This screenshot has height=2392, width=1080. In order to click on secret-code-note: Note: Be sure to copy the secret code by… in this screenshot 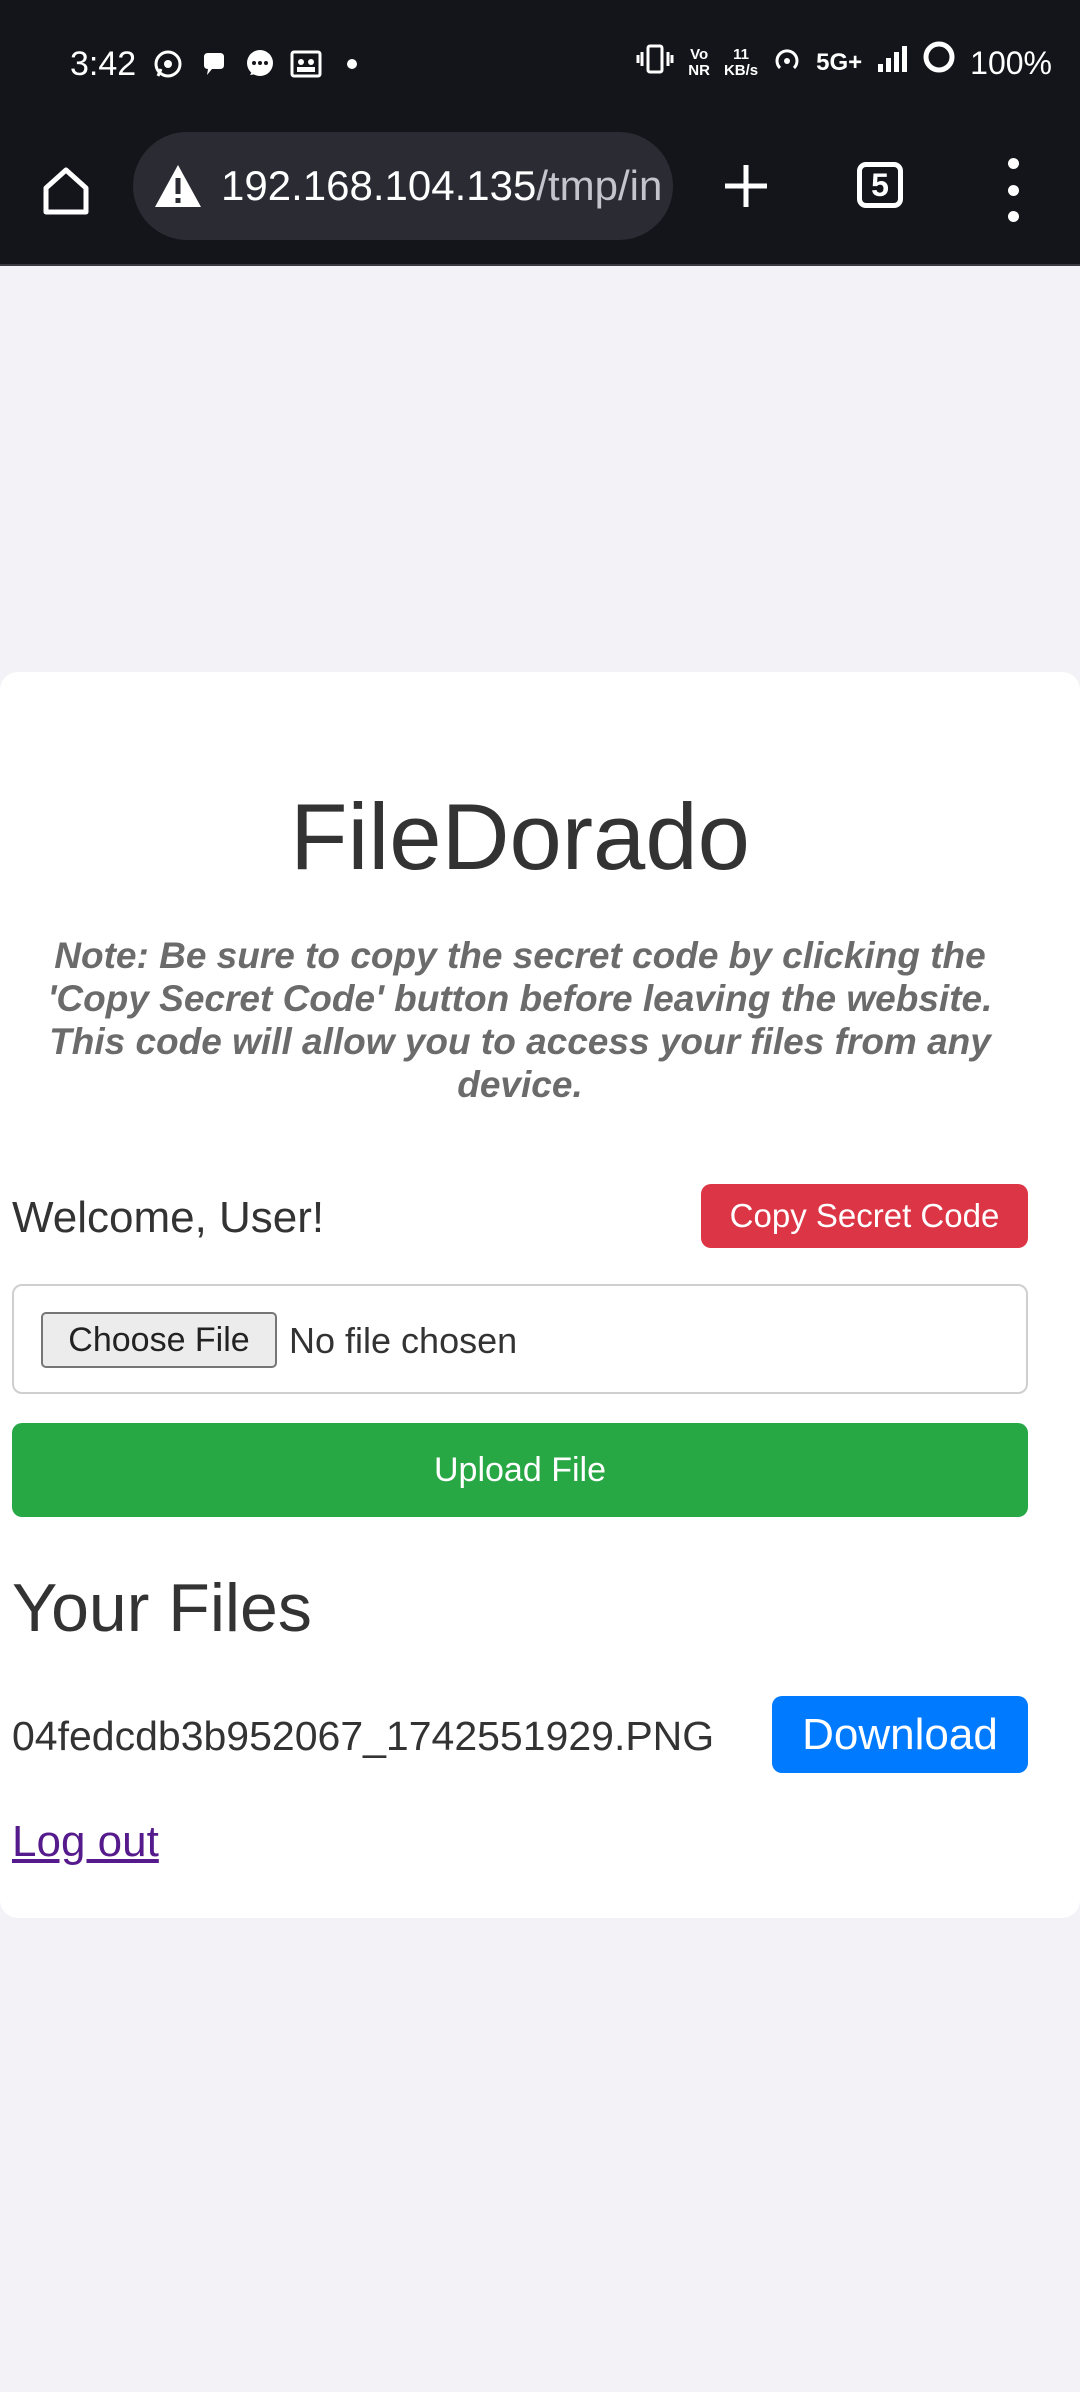, I will do `click(520, 1020)`.